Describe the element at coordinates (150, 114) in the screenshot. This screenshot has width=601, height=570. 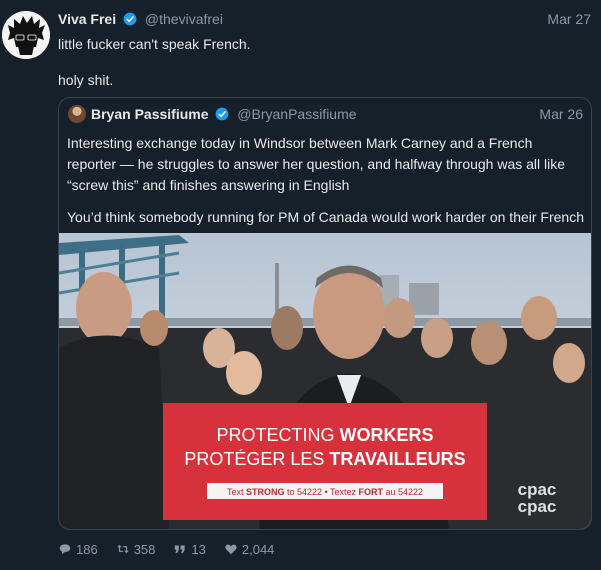
I see `quoted-author-name: Bryan Passifiume` at that location.